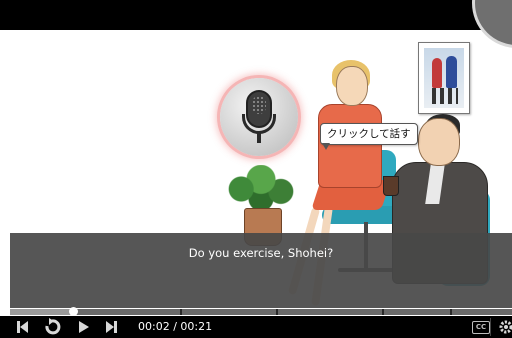 This screenshot has width=512, height=338. I want to click on poster-figure-legs, so click(445, 96).